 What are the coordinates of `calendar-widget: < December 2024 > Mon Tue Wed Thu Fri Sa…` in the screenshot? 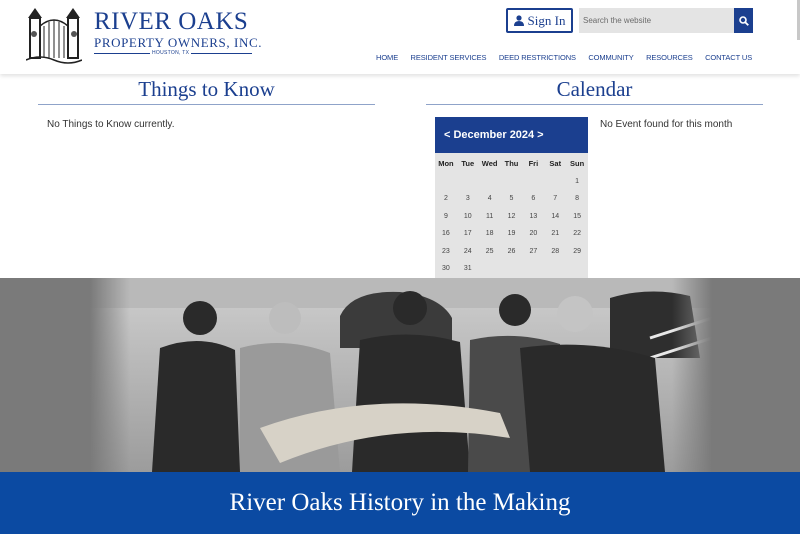 It's located at (511, 198).